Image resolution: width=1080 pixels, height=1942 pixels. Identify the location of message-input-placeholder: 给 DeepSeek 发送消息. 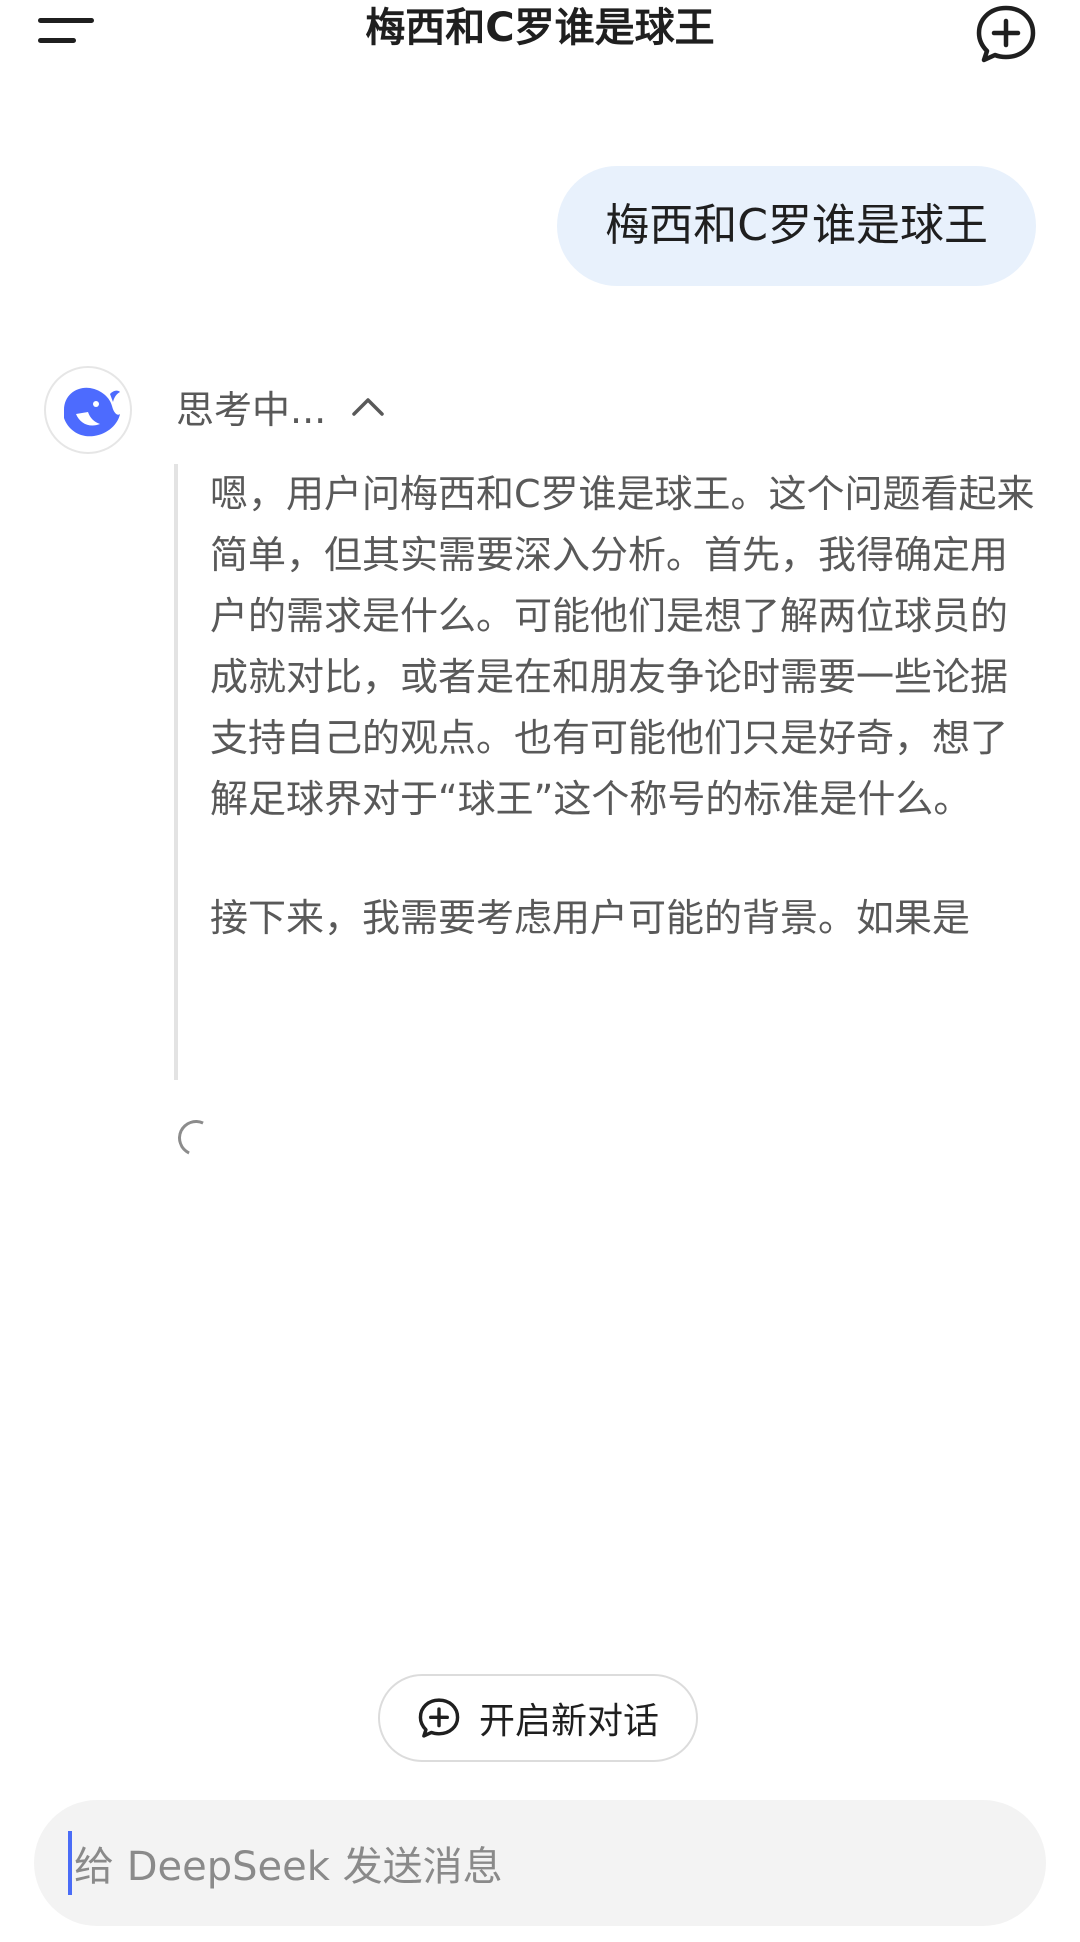
(288, 1867).